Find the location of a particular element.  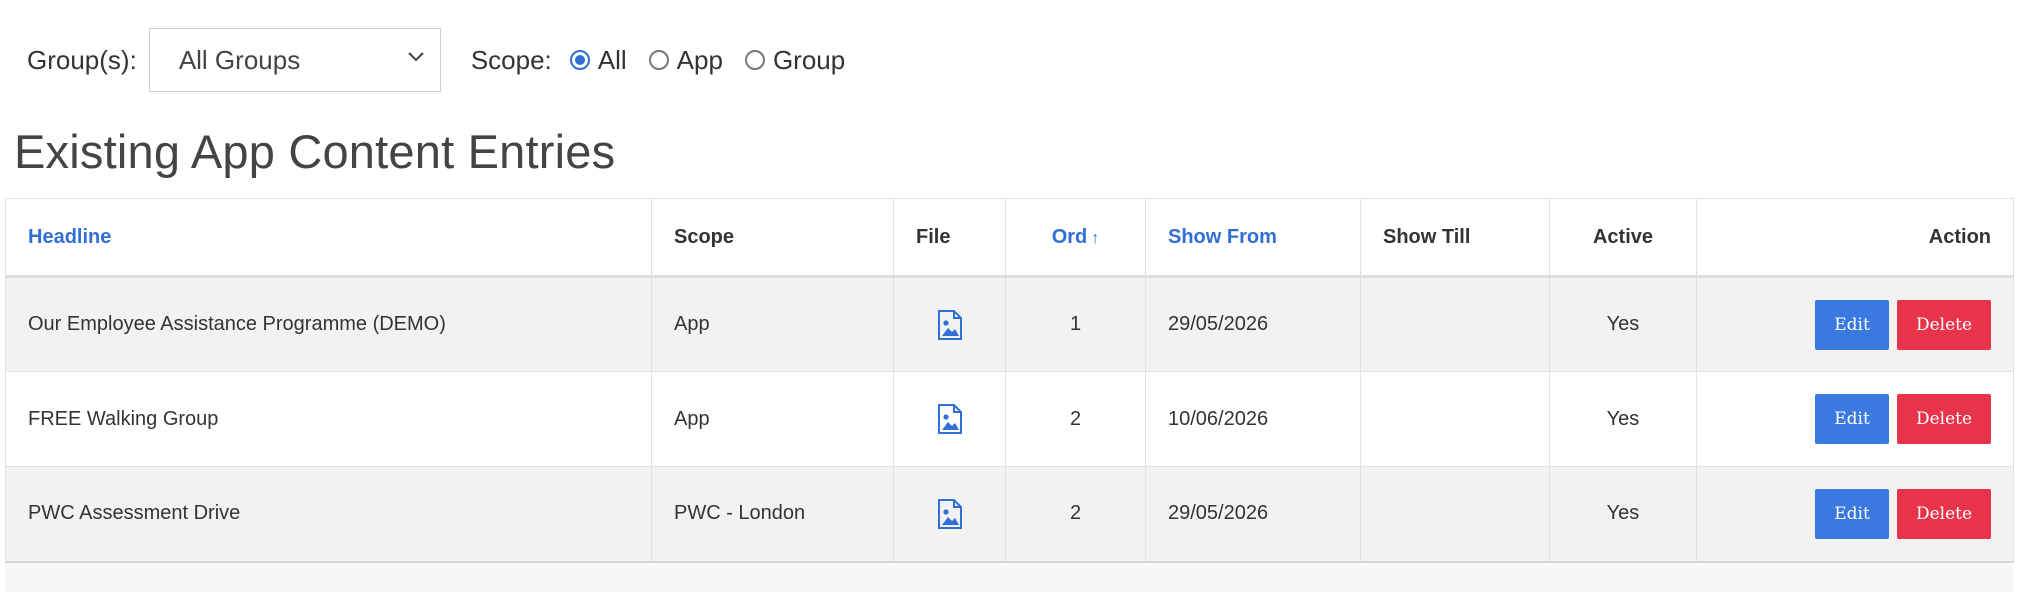

column-header-active: Active is located at coordinates (1623, 238).